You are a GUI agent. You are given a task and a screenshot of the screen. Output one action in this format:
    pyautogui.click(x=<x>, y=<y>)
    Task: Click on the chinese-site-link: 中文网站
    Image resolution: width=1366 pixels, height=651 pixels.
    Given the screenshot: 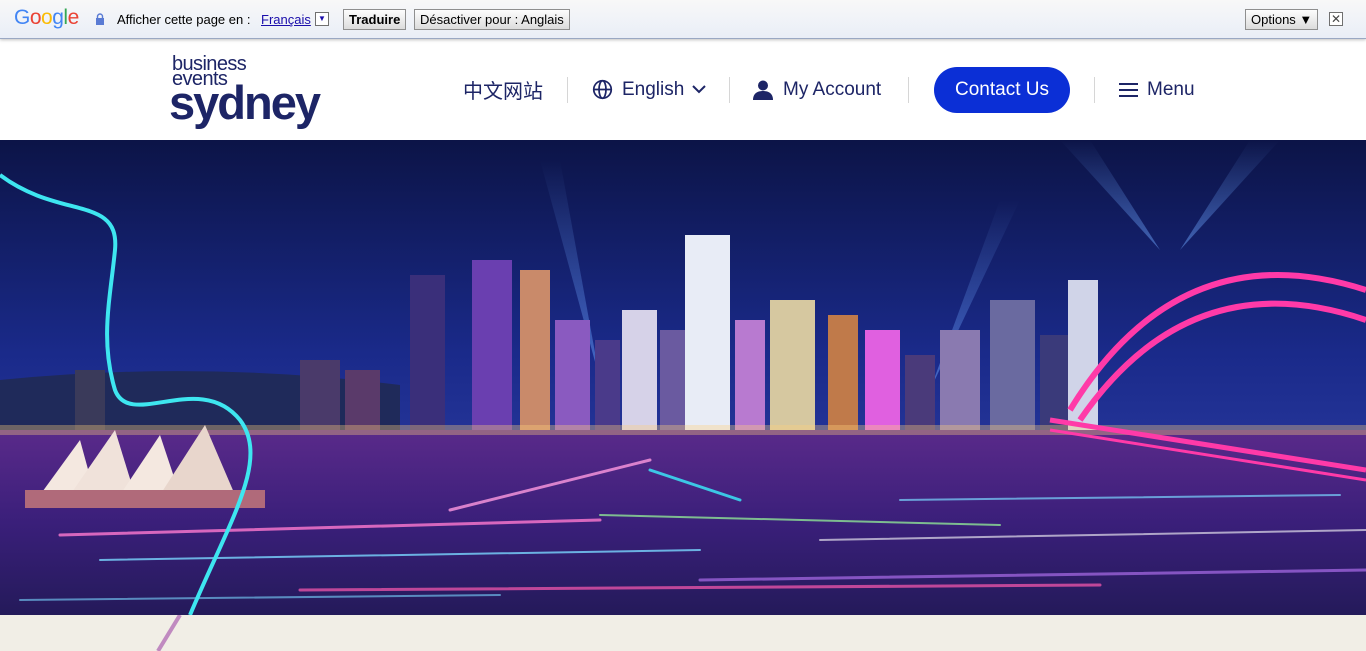 What is the action you would take?
    pyautogui.click(x=503, y=89)
    